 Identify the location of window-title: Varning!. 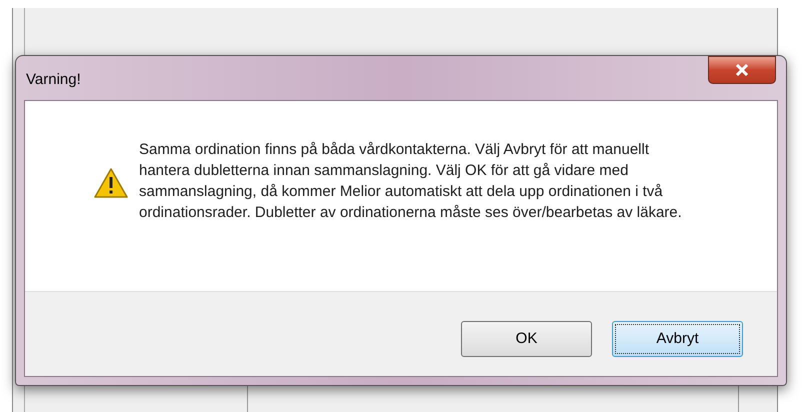
(53, 80).